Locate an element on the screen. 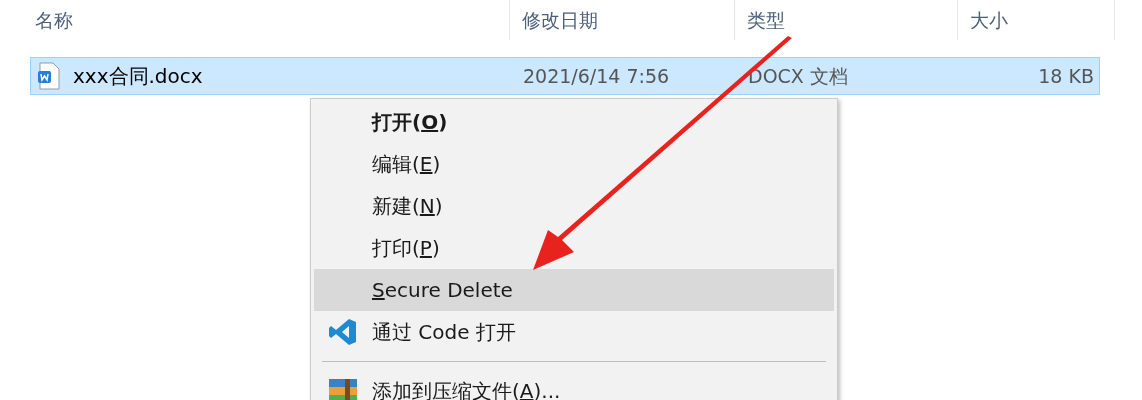 The width and height of the screenshot is (1142, 400). file-row: xxx合同.docx 2021/6/14 7:56 DOCX 文档 18 KB is located at coordinates (565, 76).